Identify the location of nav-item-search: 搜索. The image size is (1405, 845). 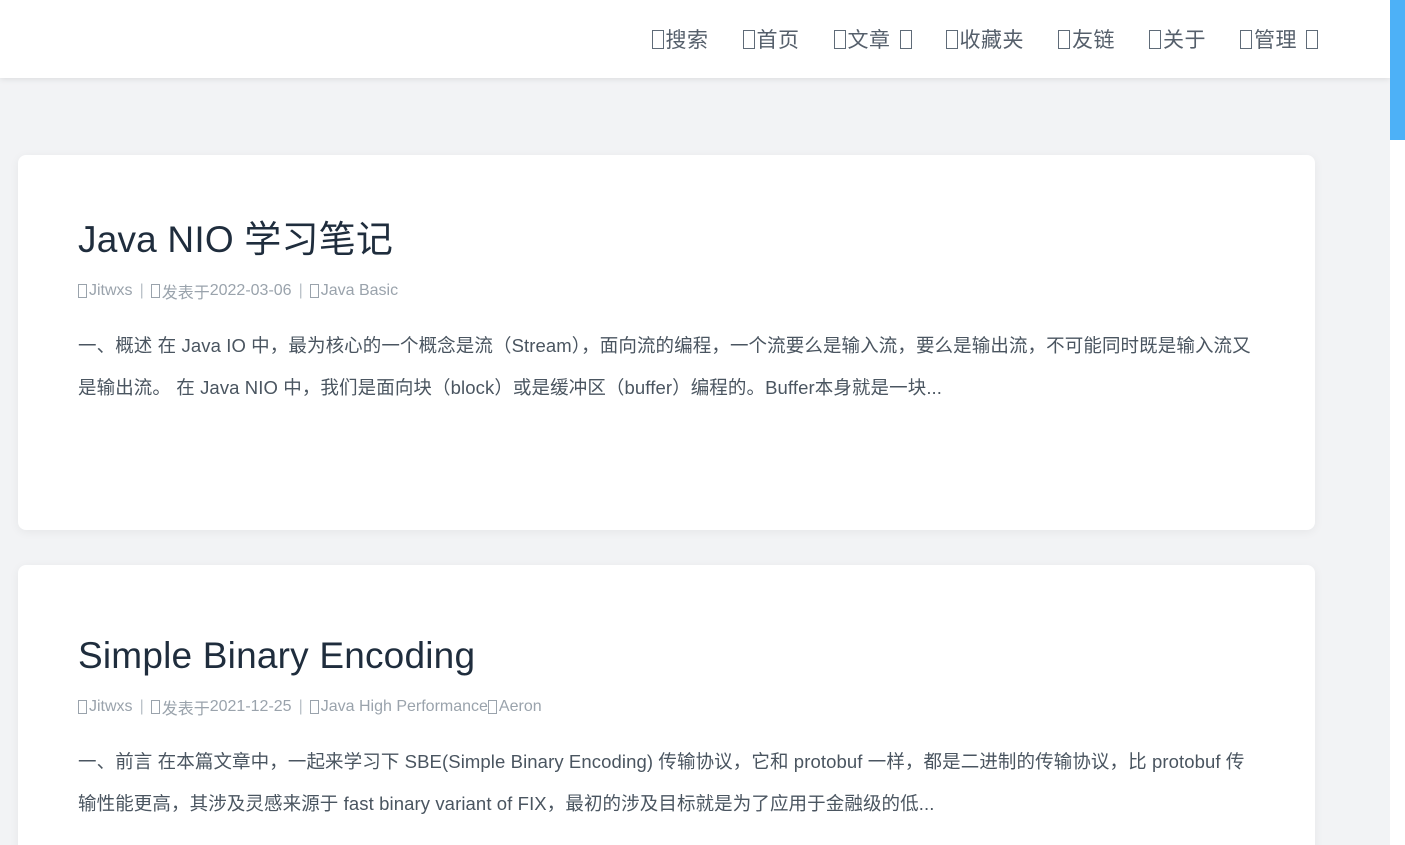
(680, 39).